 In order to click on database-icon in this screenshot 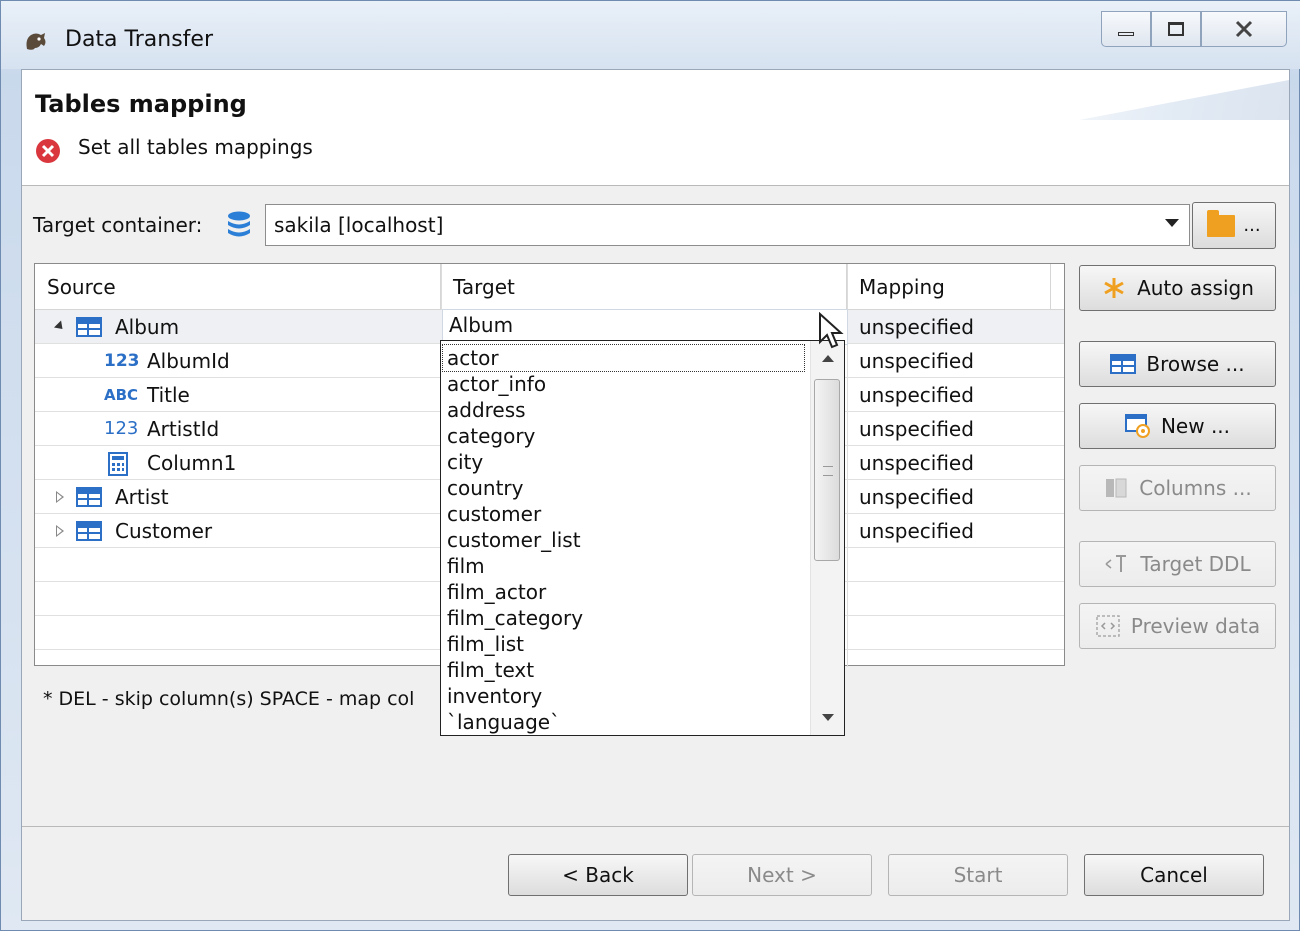, I will do `click(239, 224)`.